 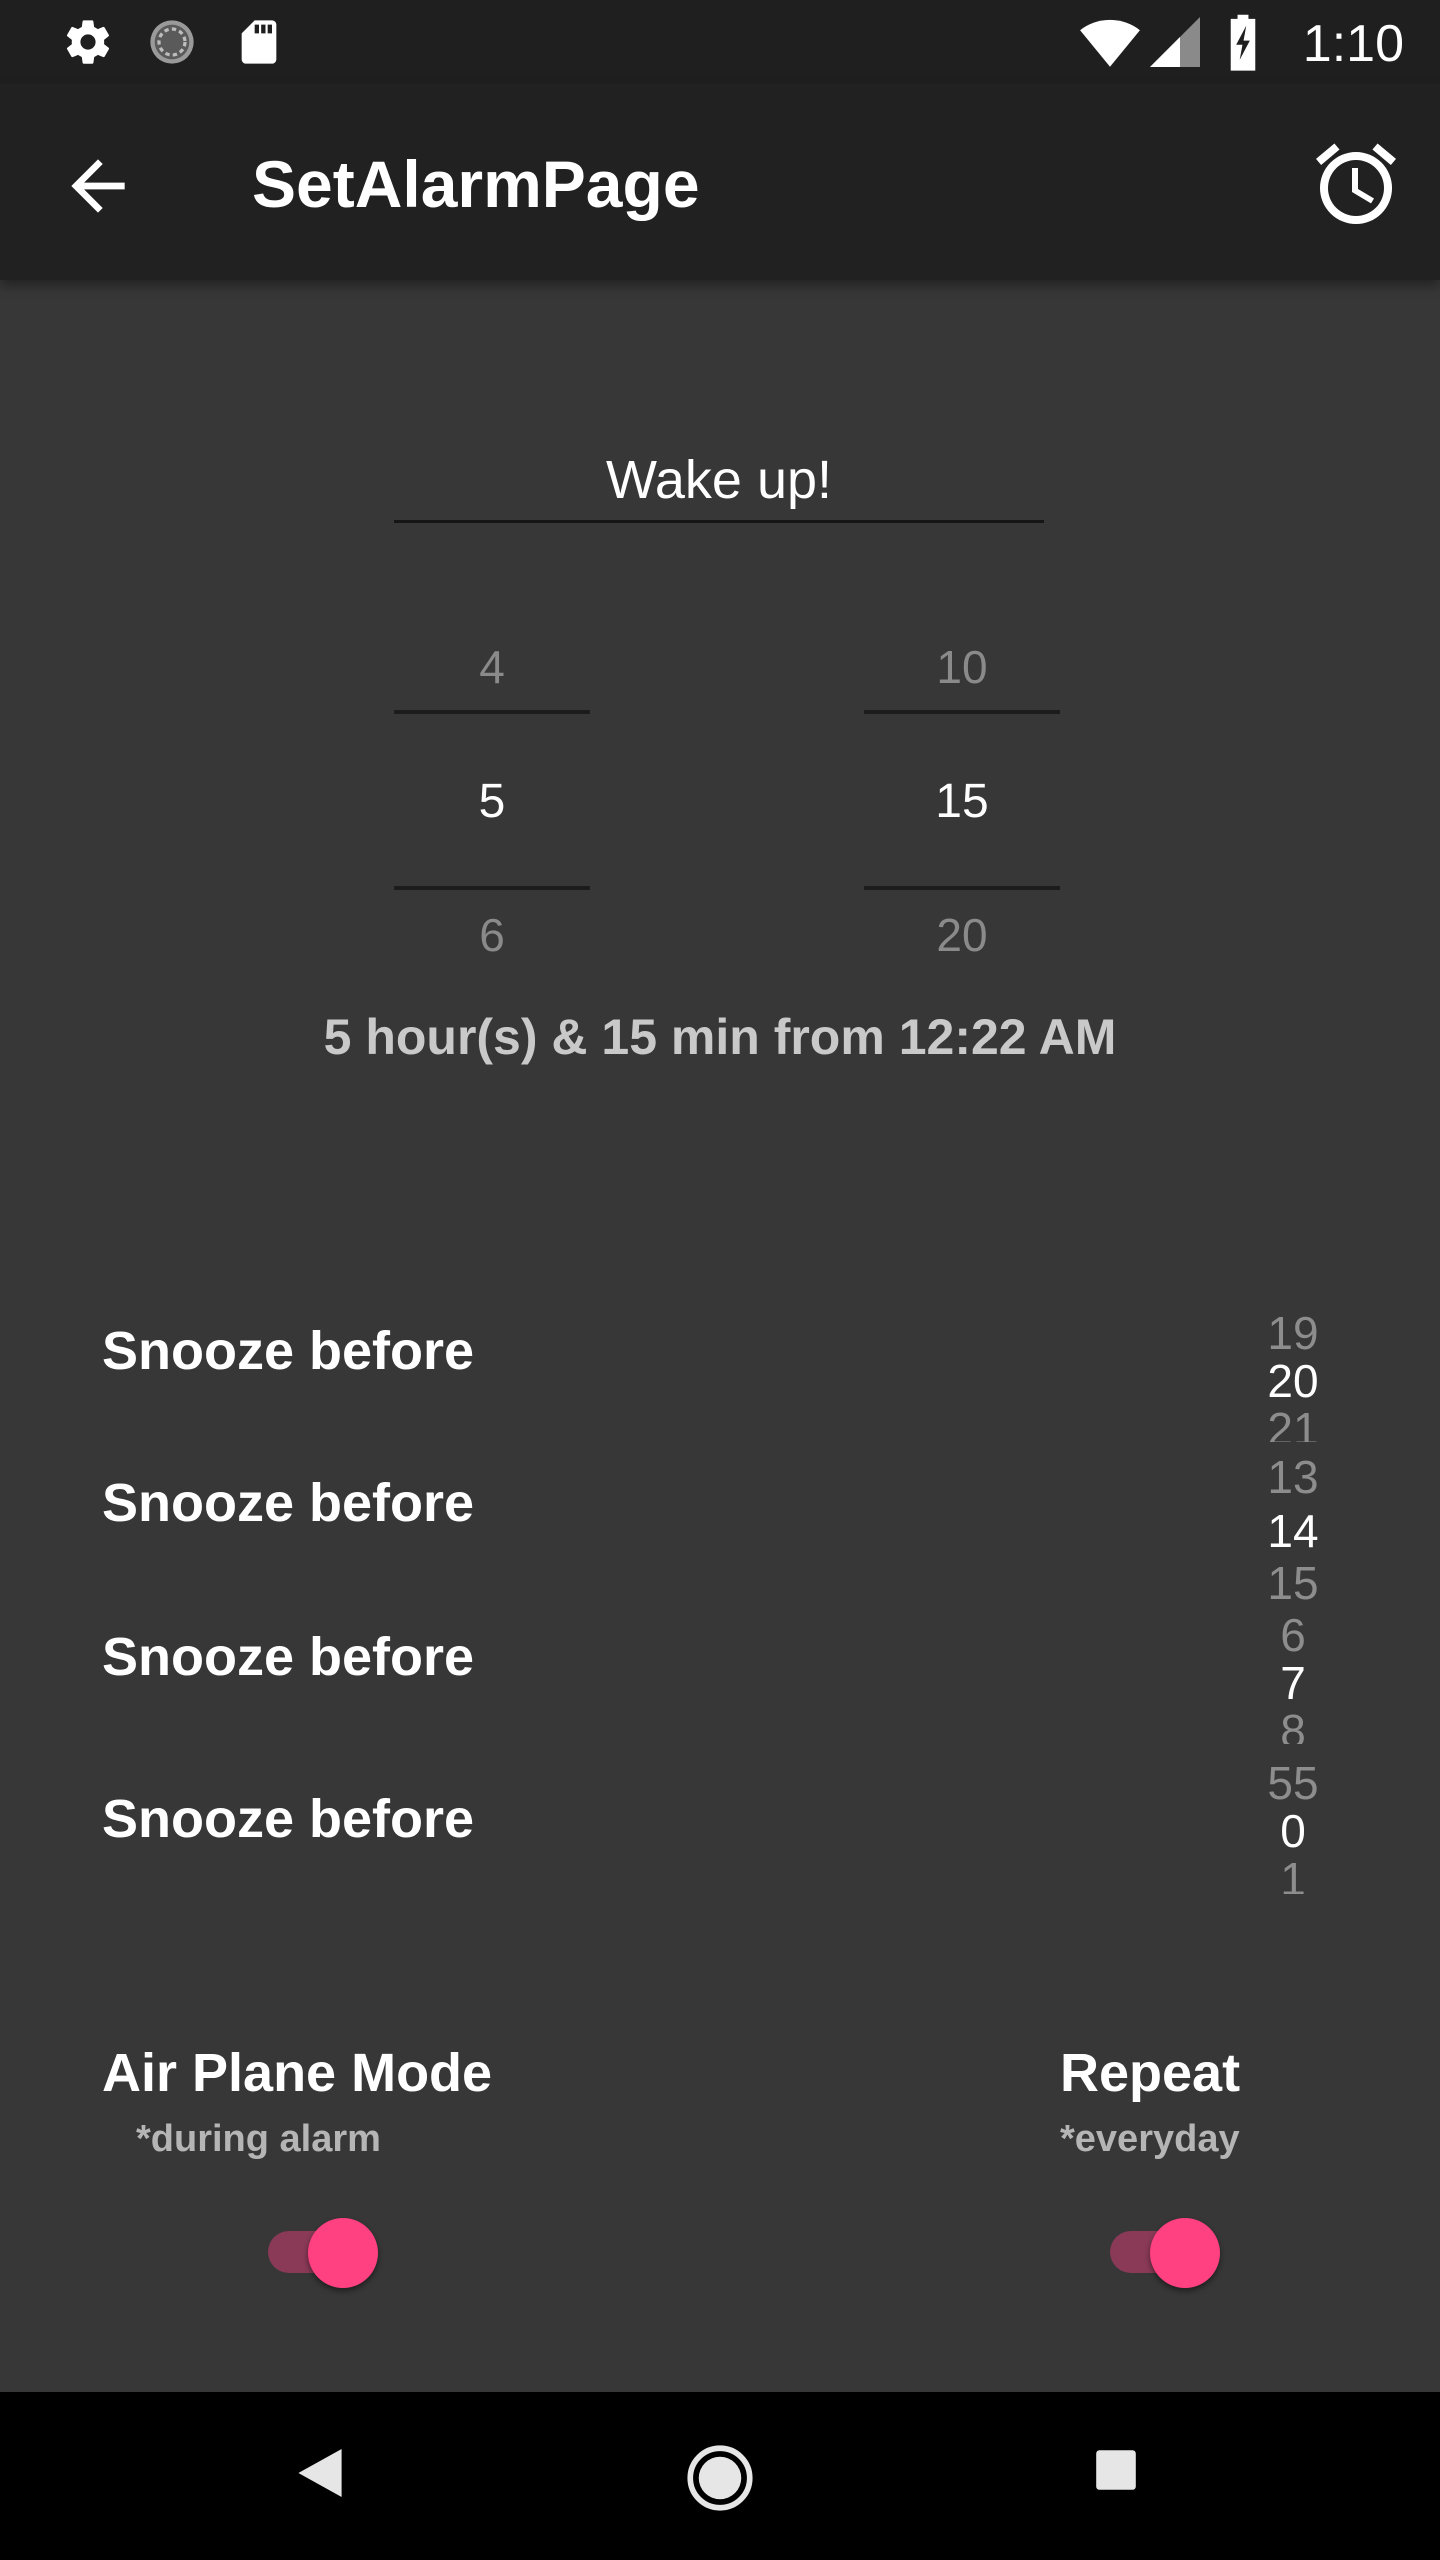 I want to click on back-triangle-icon, so click(x=320, y=2473).